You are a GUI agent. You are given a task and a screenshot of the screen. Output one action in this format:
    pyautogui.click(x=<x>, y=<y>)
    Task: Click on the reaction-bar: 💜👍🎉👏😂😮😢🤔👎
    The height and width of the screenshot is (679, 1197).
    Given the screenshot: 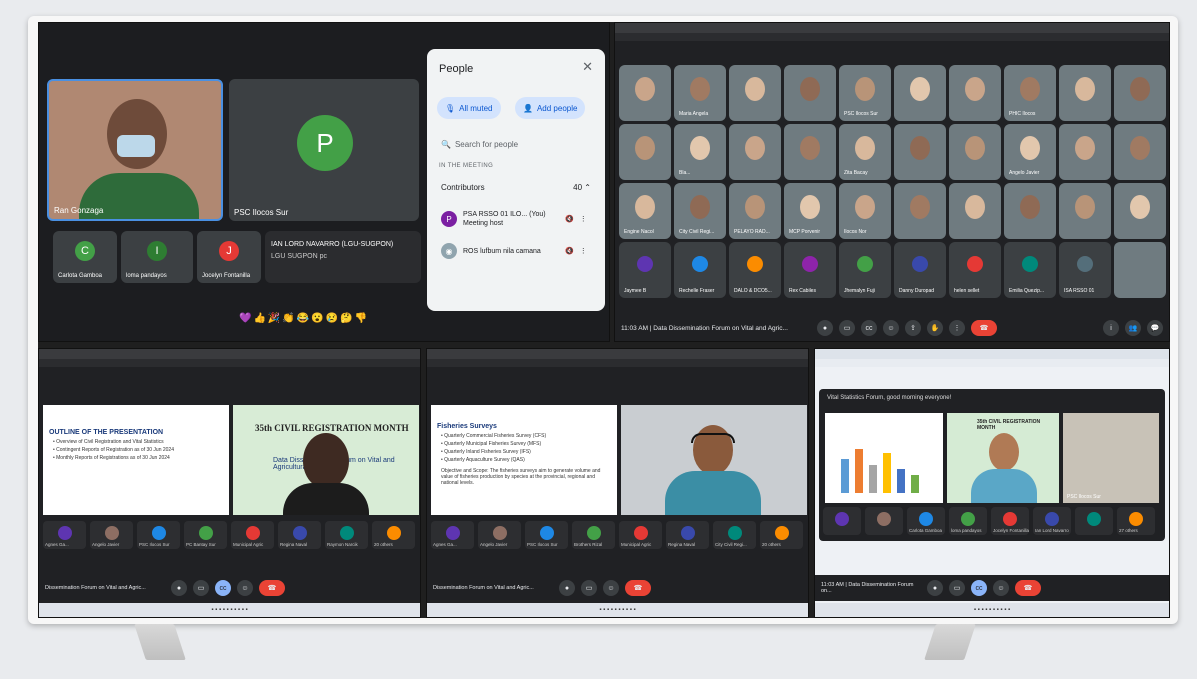 What is the action you would take?
    pyautogui.click(x=304, y=318)
    